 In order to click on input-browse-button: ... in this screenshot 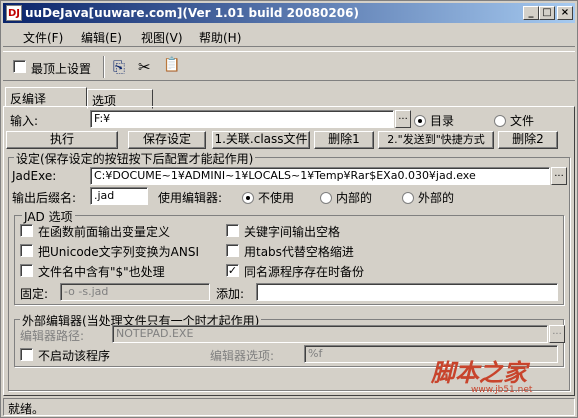, I will do `click(403, 119)`.